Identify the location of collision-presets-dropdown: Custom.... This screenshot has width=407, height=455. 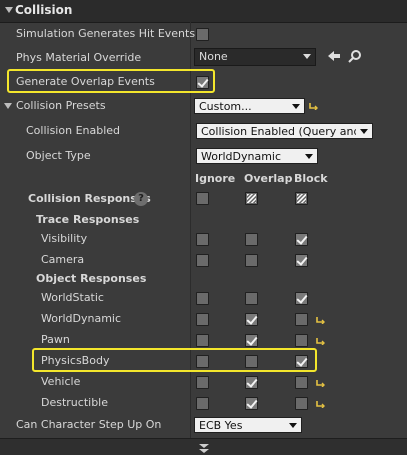
(249, 106).